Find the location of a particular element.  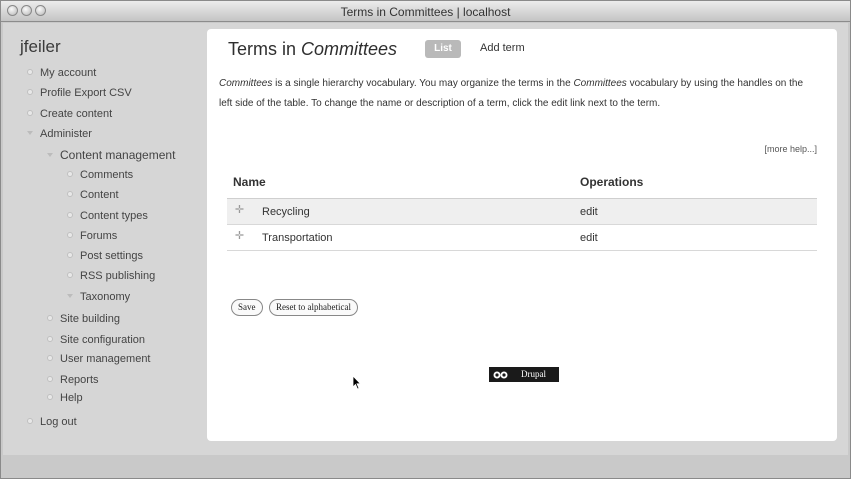

mouse-pointer-icon is located at coordinates (357, 382).